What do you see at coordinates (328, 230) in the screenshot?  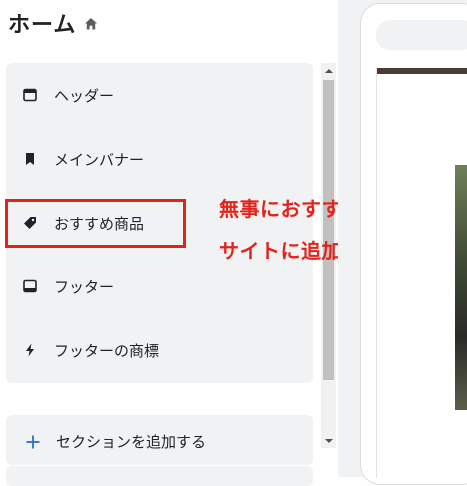 I see `scrollbar-thumb` at bounding box center [328, 230].